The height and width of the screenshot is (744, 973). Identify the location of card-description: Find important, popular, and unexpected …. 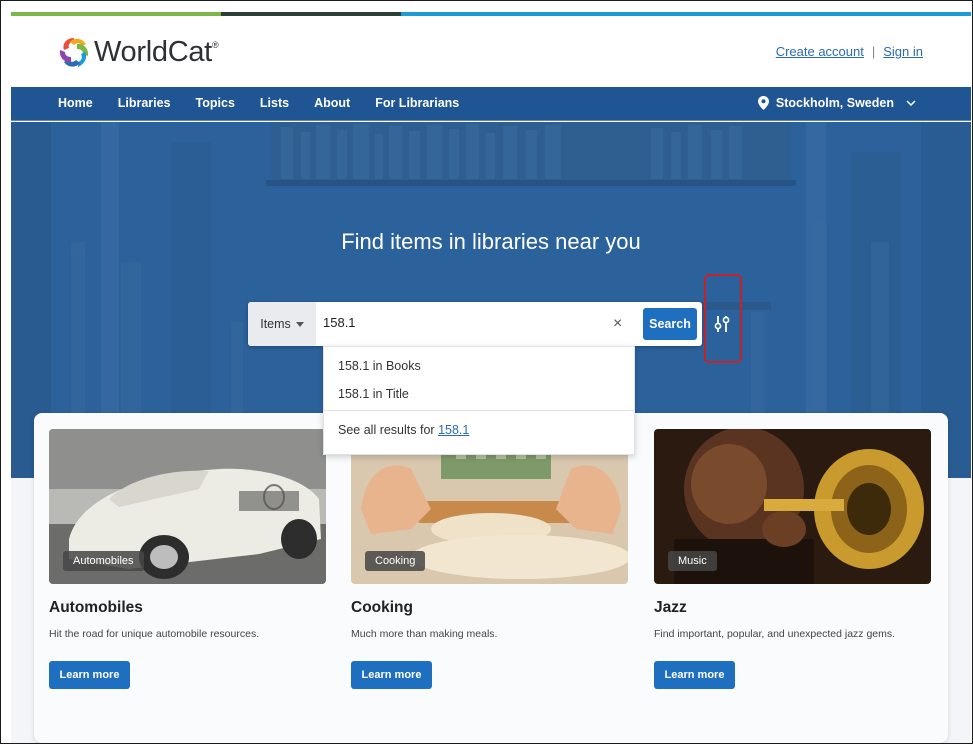
(775, 634).